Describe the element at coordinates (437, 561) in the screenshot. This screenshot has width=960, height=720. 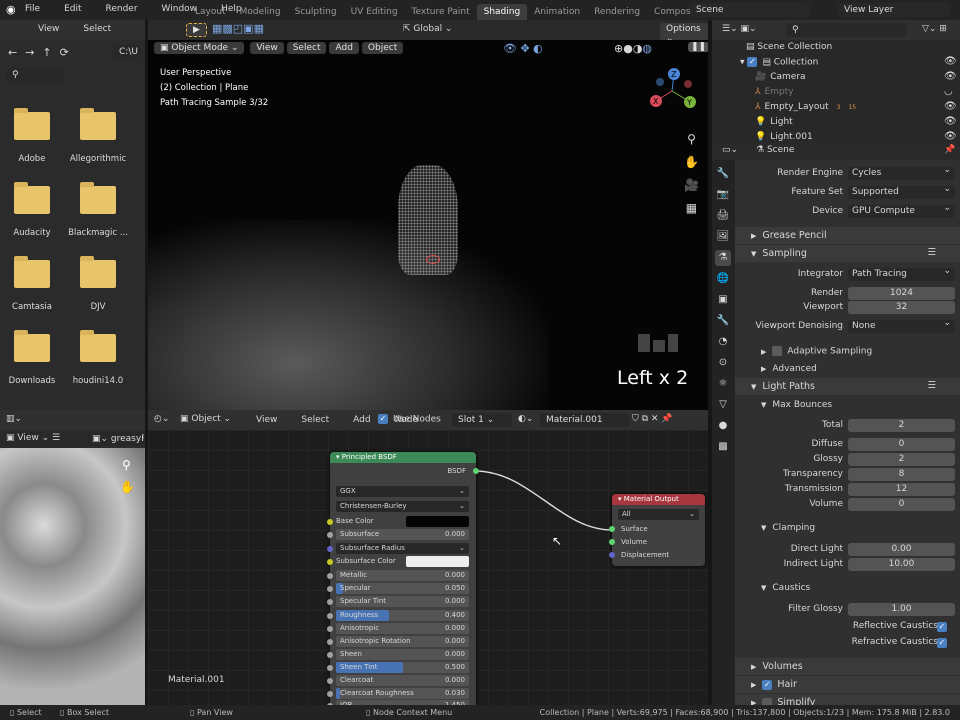
I see `subsurface-color-swatch` at that location.